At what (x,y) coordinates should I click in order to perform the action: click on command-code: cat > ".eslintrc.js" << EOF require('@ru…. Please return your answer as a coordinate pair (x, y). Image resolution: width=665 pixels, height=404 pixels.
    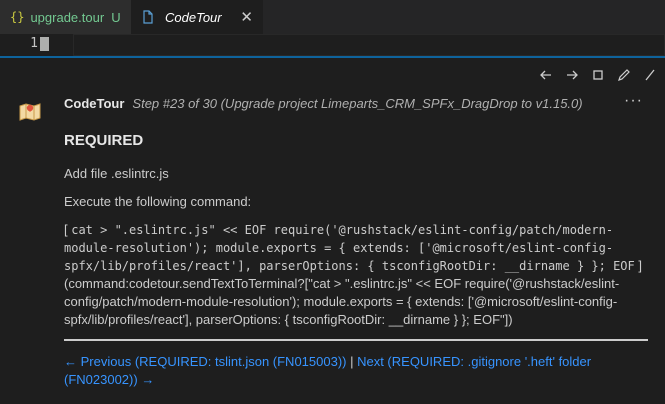
    Looking at the image, I should click on (349, 248).